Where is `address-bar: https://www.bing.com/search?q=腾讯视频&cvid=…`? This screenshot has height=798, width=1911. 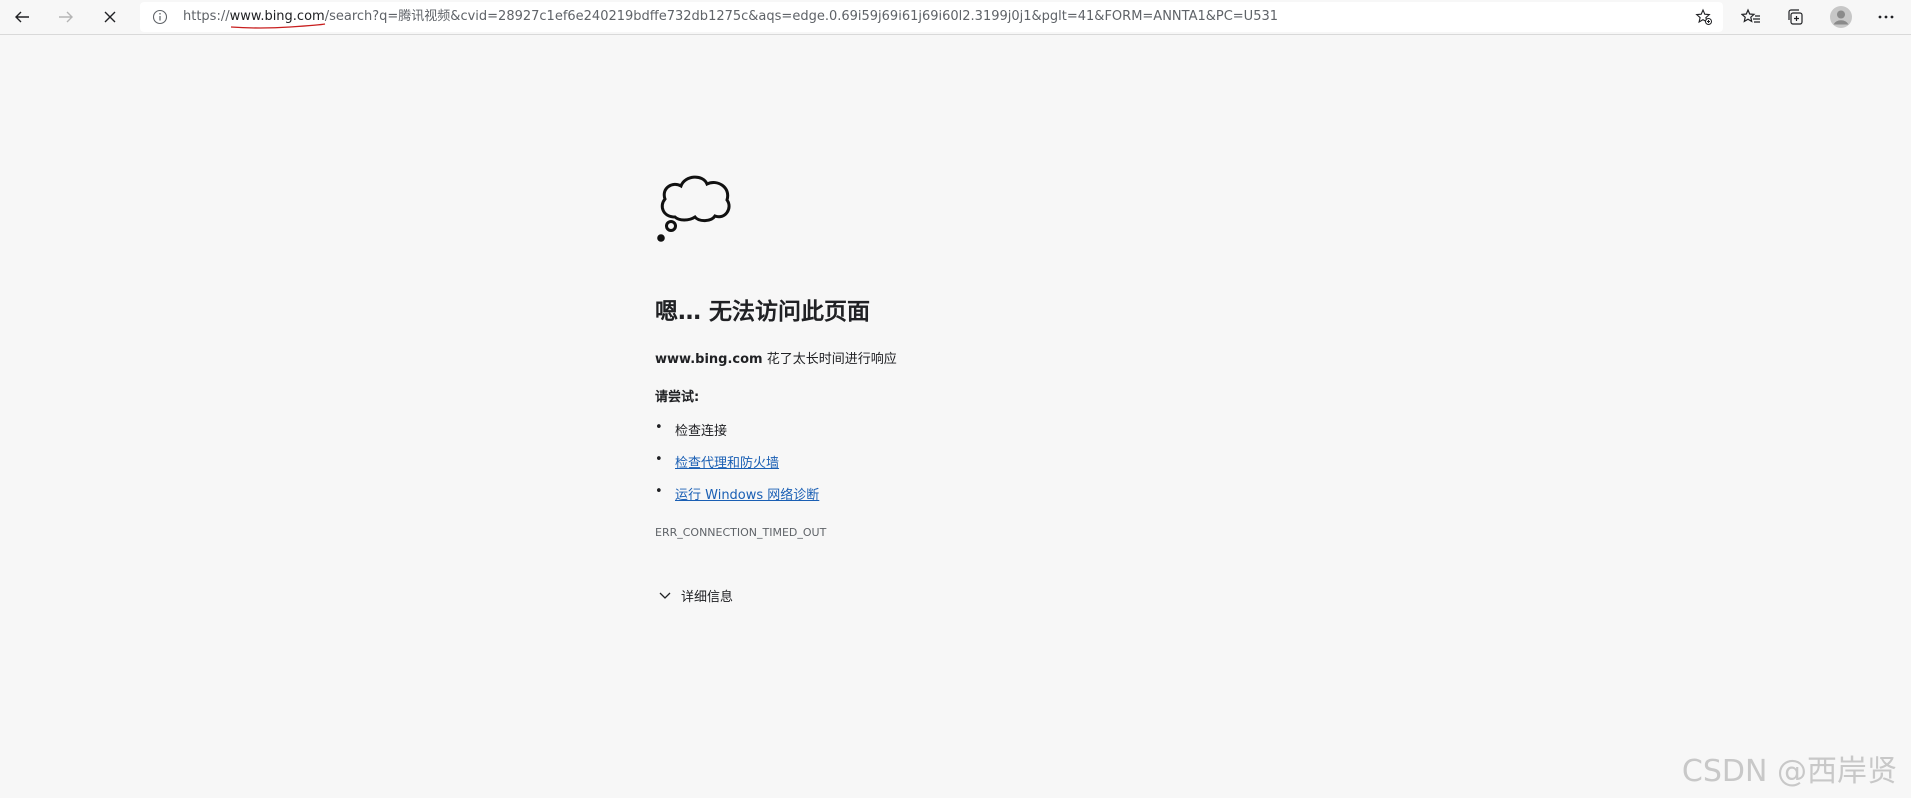
address-bar: https://www.bing.com/search?q=腾讯视频&cvid=… is located at coordinates (931, 17).